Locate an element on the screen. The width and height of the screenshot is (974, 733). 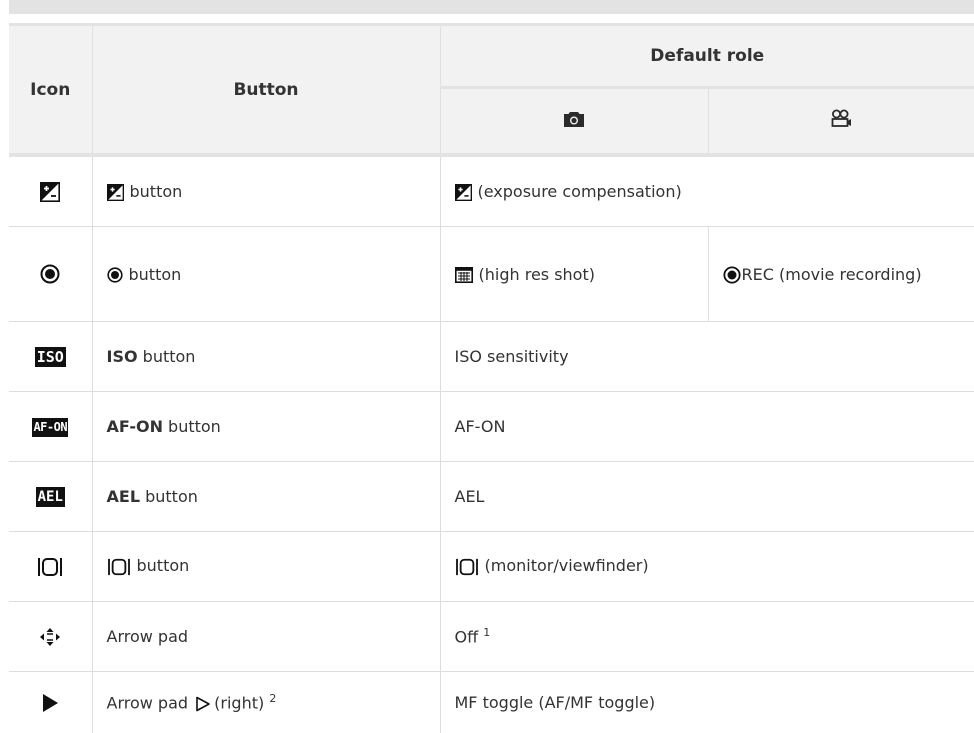
role-cell: ISO sensitivity is located at coordinates (707, 356).